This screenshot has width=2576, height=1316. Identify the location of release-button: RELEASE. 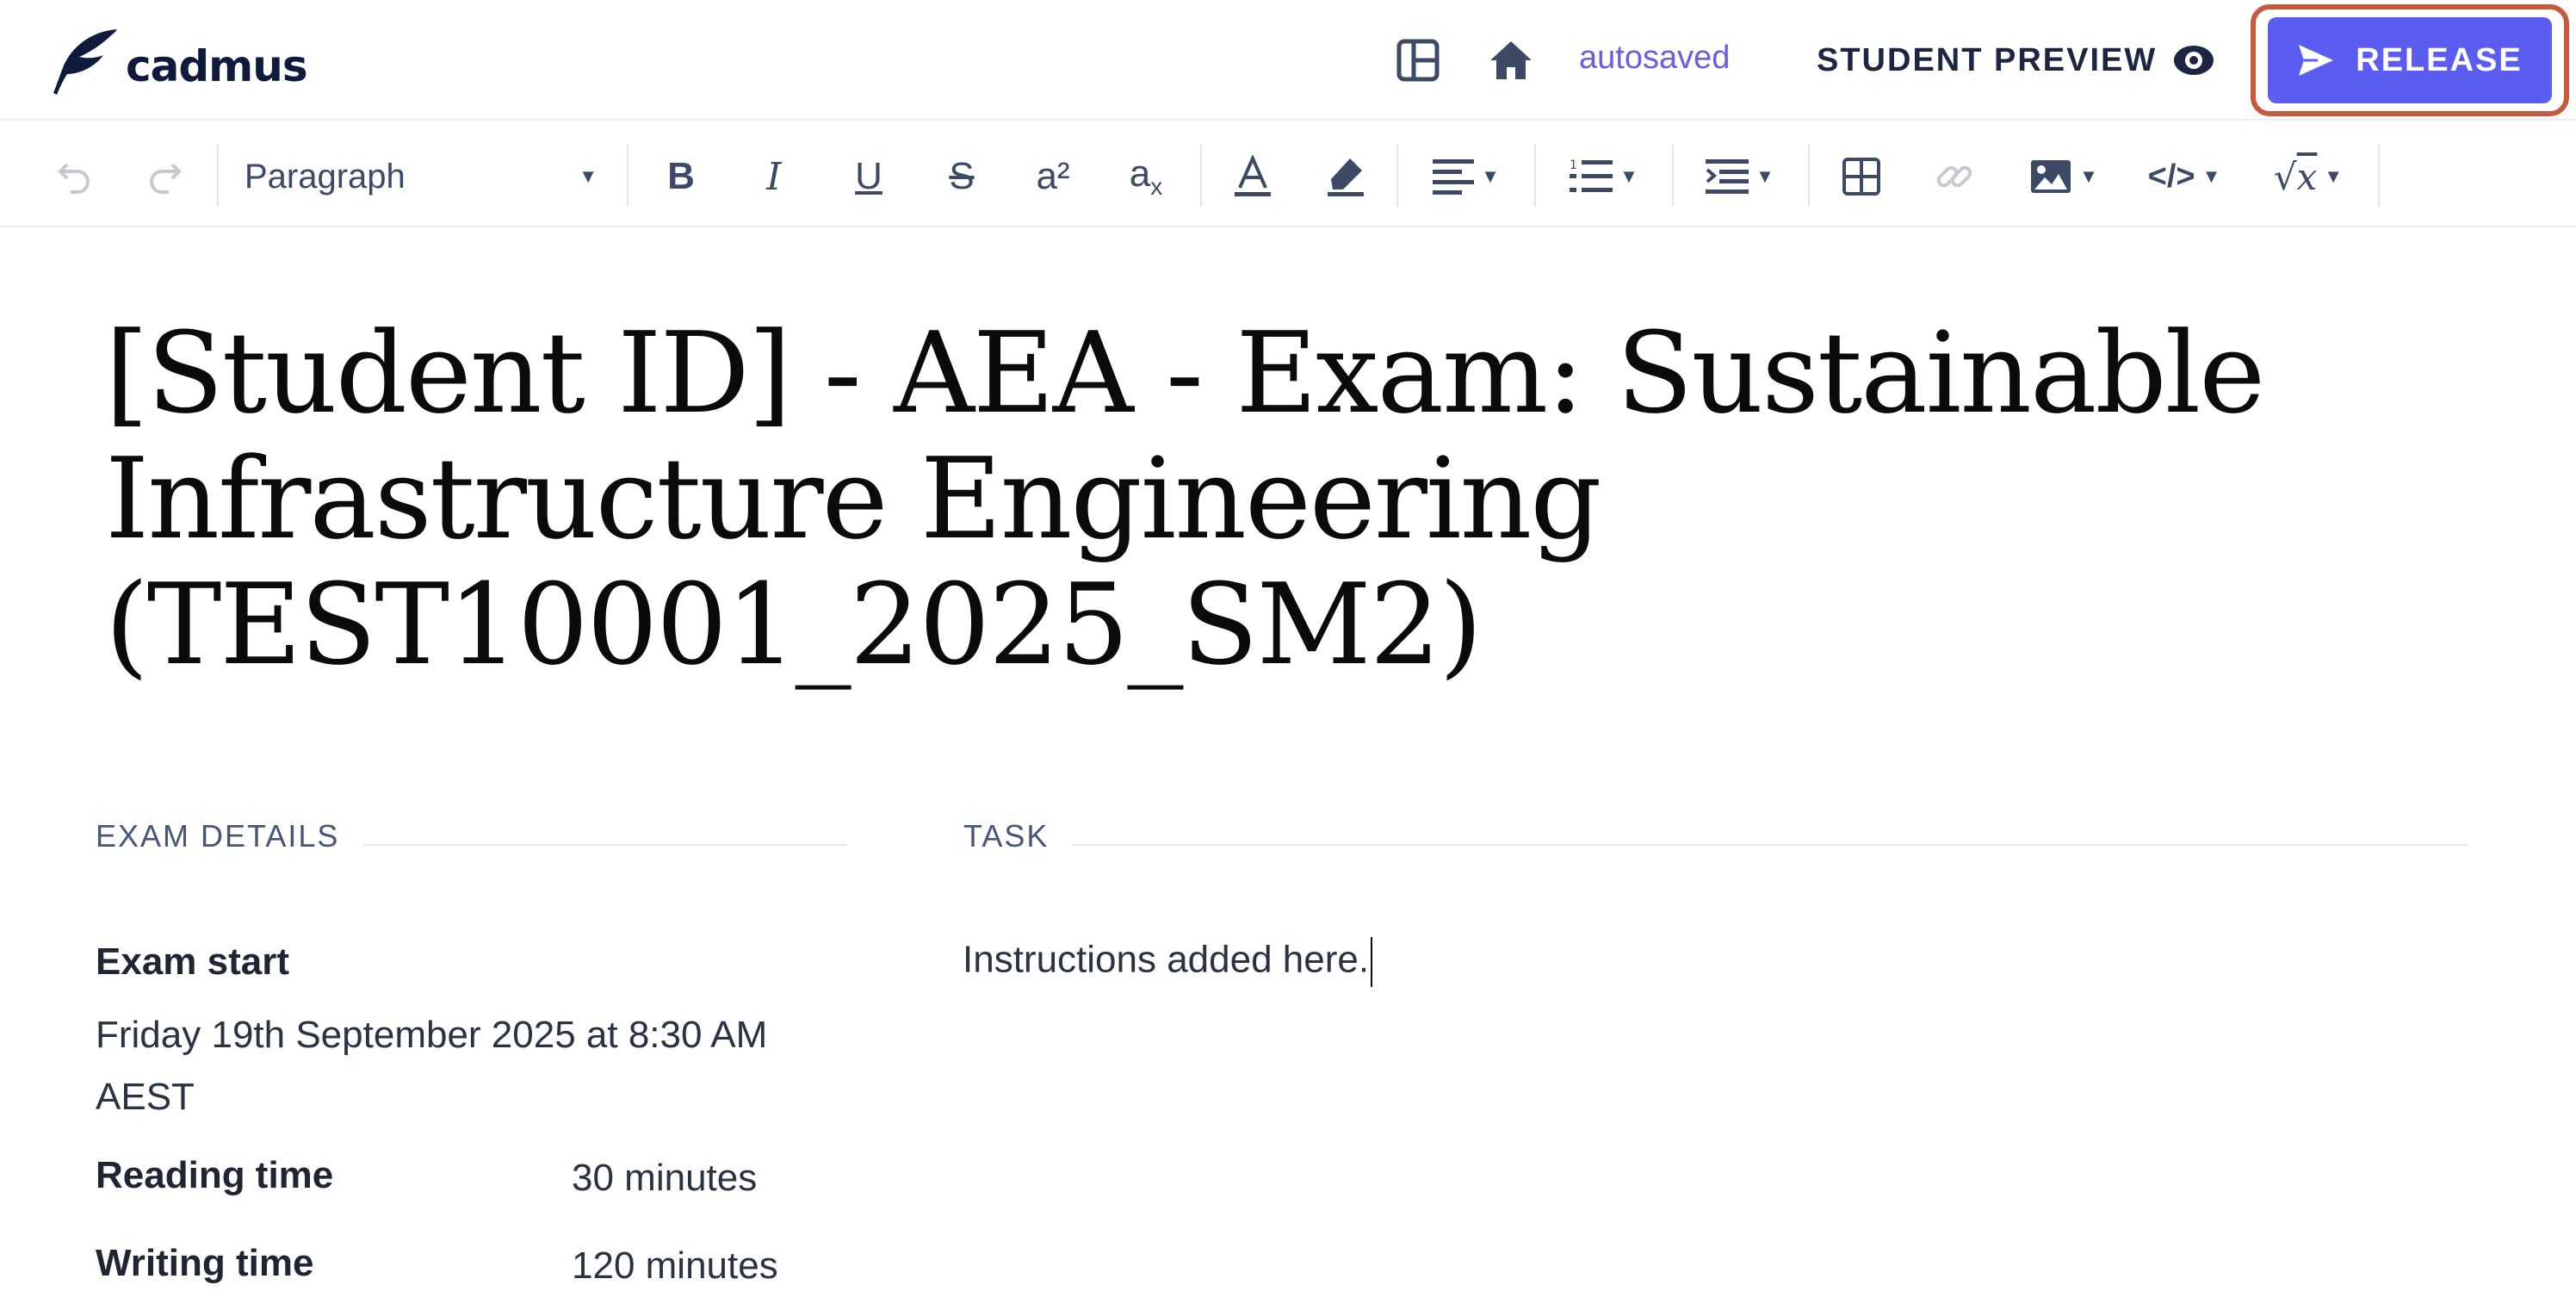
(2410, 60).